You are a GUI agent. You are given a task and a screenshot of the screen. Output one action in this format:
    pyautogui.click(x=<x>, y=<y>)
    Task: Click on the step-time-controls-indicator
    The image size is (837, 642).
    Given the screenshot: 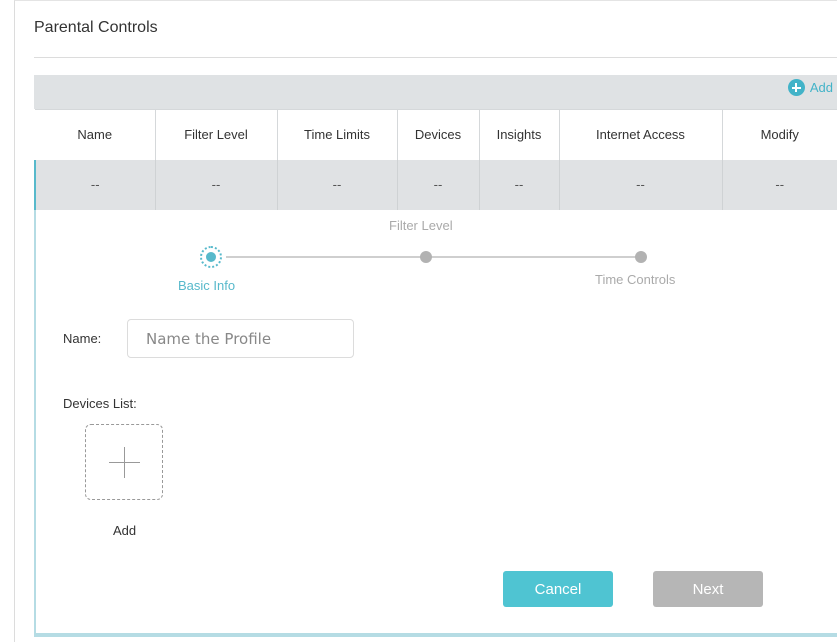 What is the action you would take?
    pyautogui.click(x=641, y=257)
    